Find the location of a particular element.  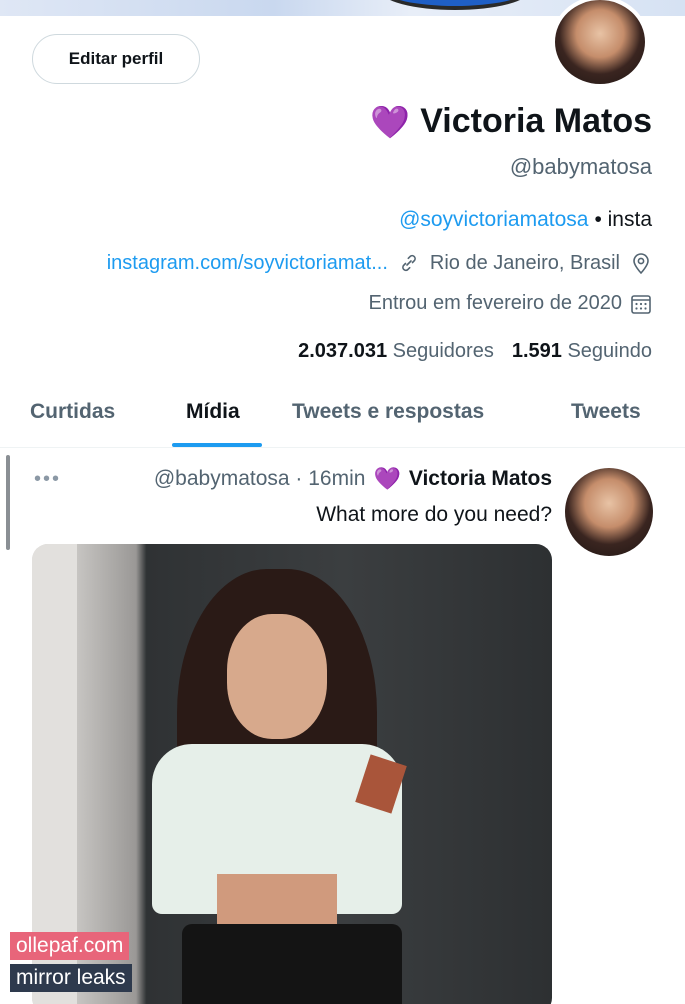

tweet-text: What more do you need? is located at coordinates (434, 514).